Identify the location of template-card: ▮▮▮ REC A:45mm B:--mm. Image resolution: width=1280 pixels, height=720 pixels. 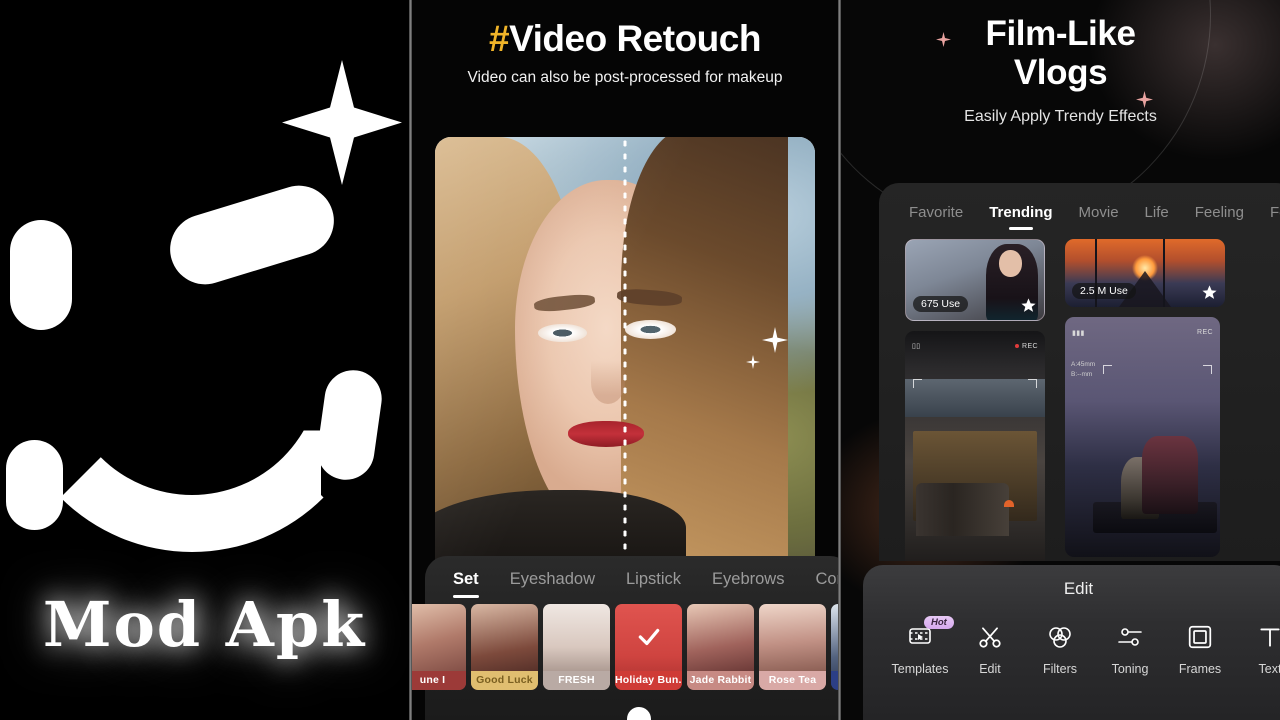
(1142, 437).